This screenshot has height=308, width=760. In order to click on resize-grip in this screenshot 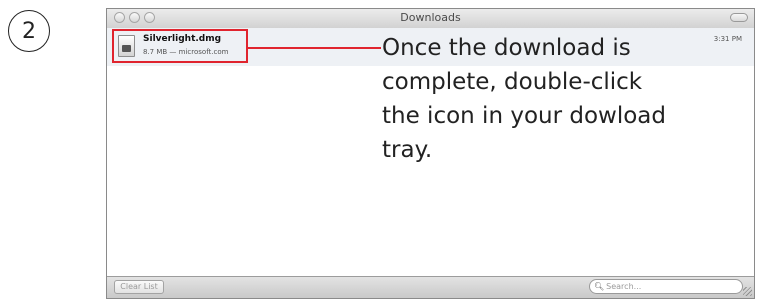, I will do `click(747, 291)`.